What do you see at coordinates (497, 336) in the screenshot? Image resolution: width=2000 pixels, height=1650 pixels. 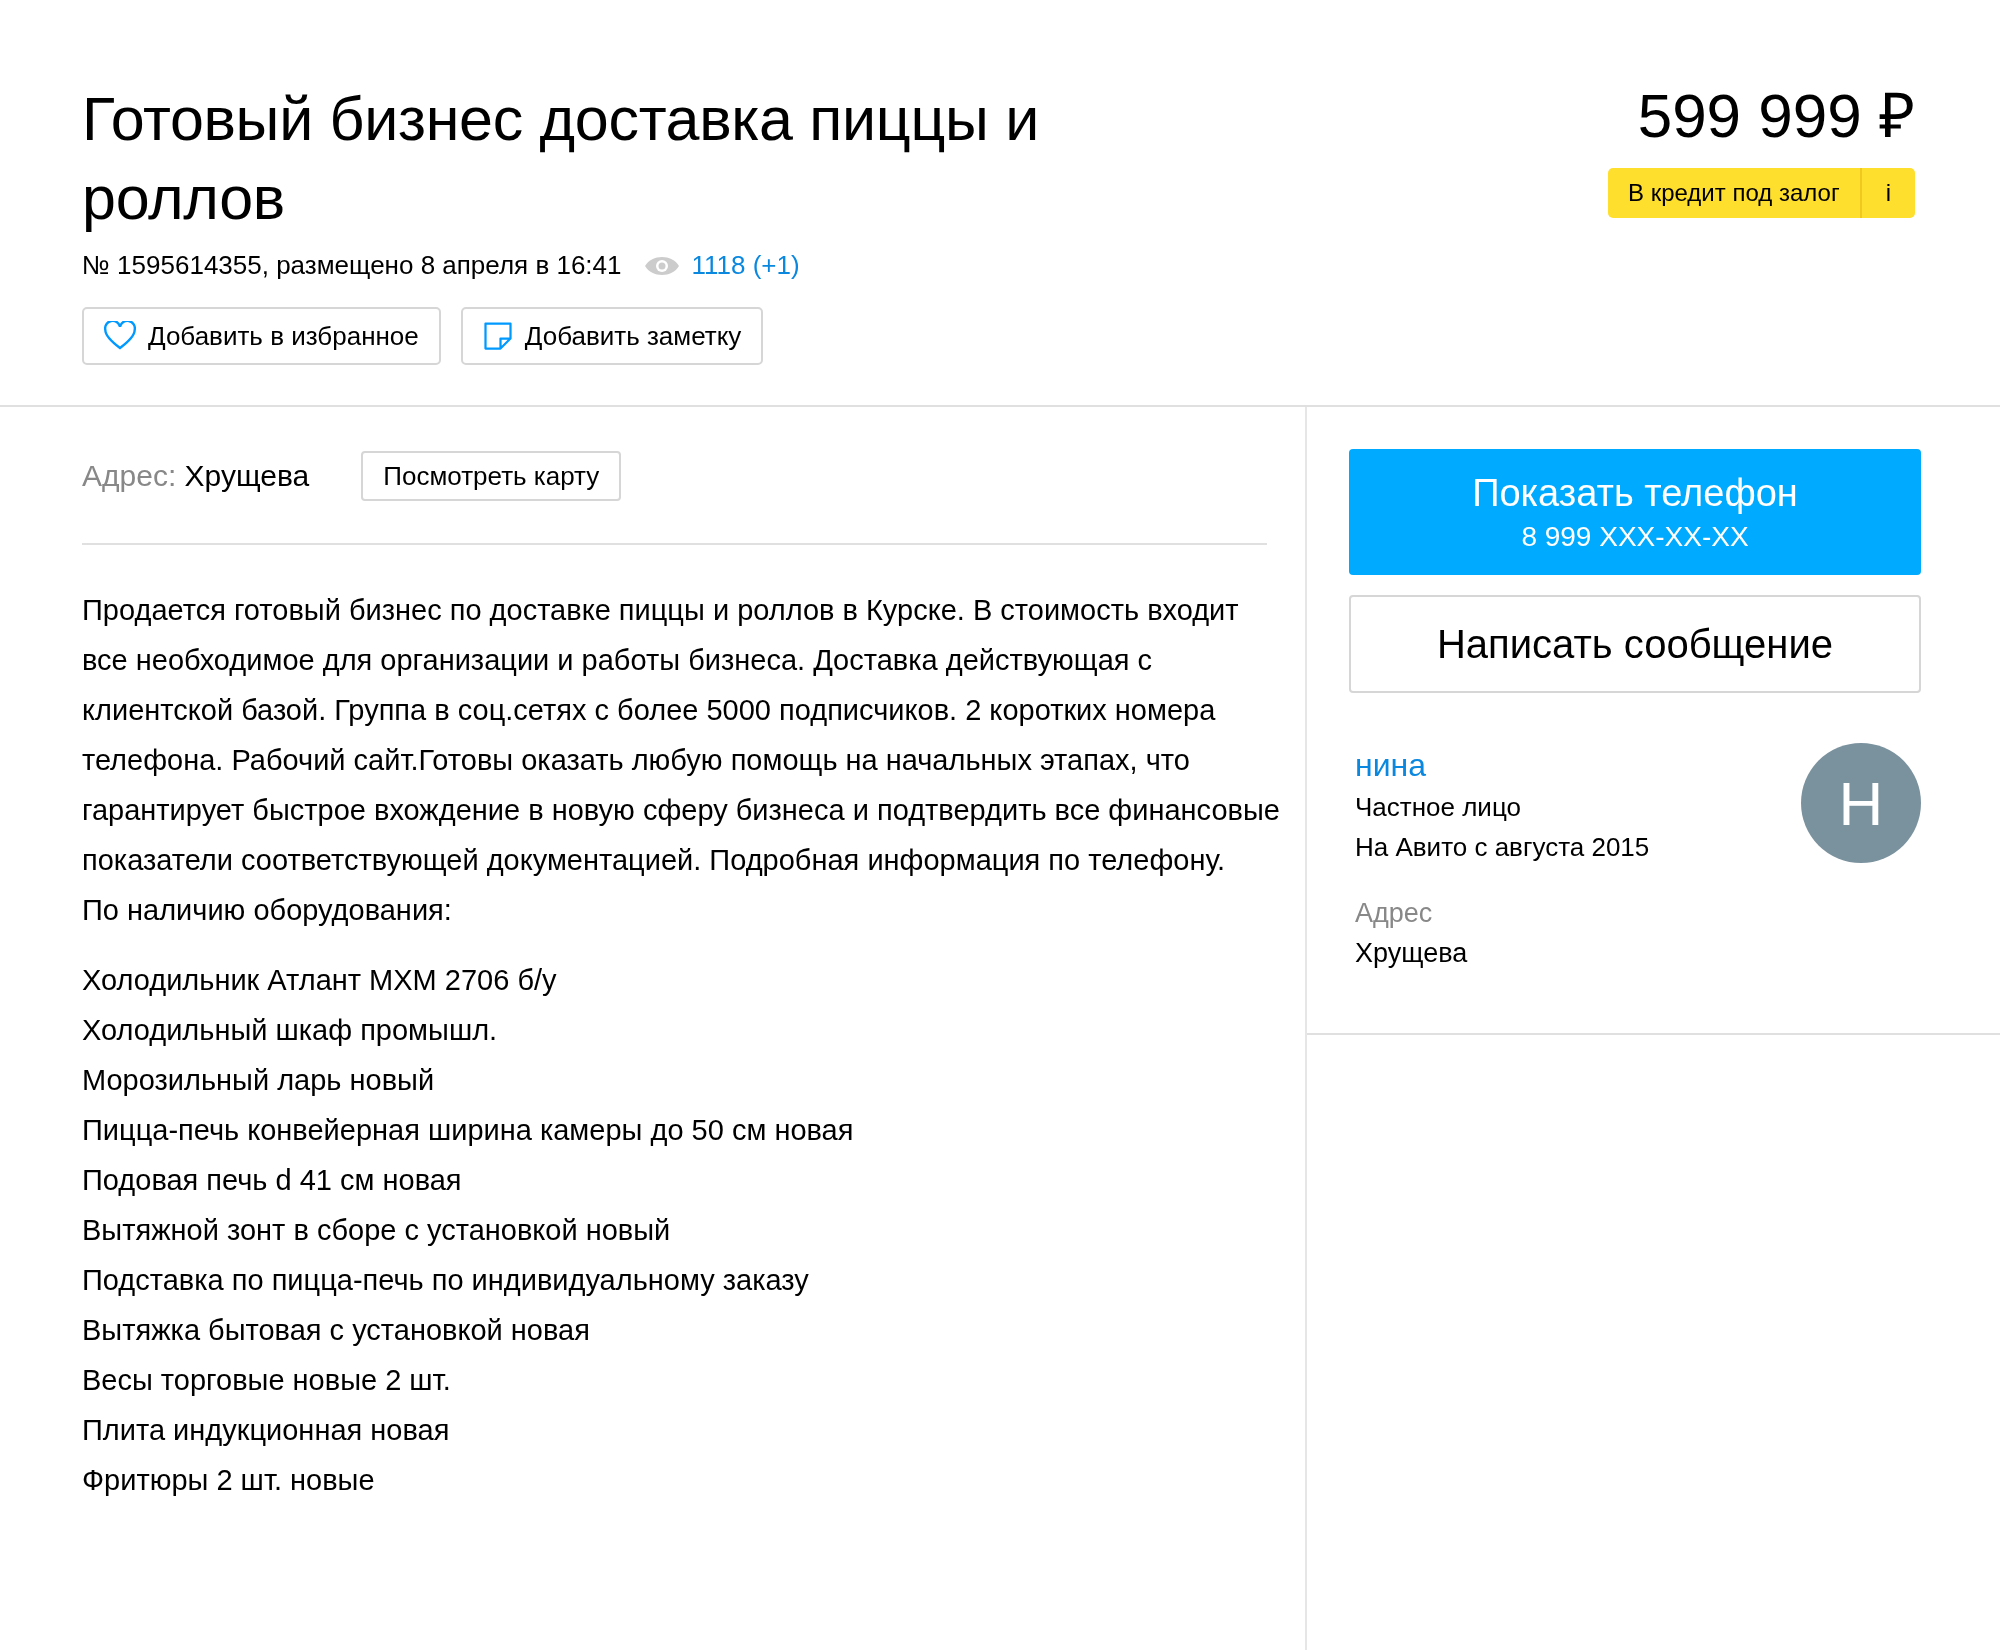 I see `note-icon` at bounding box center [497, 336].